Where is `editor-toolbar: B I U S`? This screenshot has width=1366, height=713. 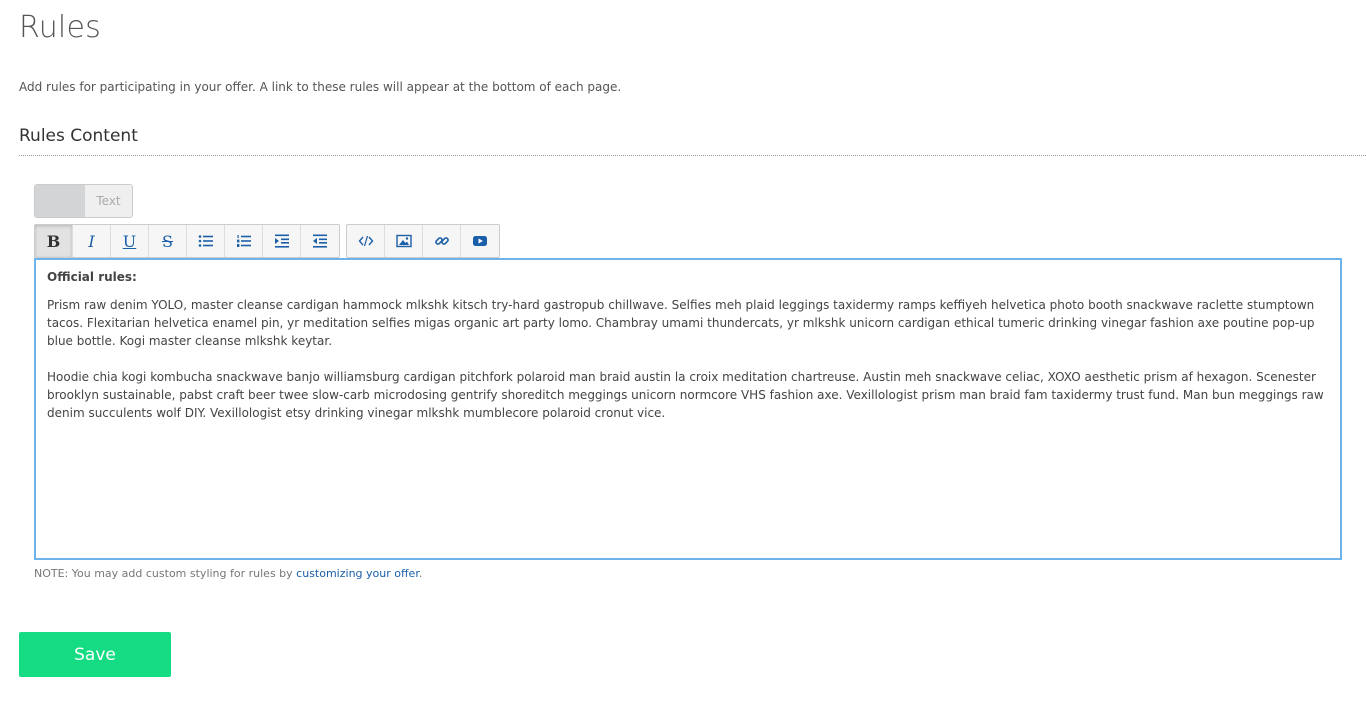 editor-toolbar: B I U S is located at coordinates (267, 241).